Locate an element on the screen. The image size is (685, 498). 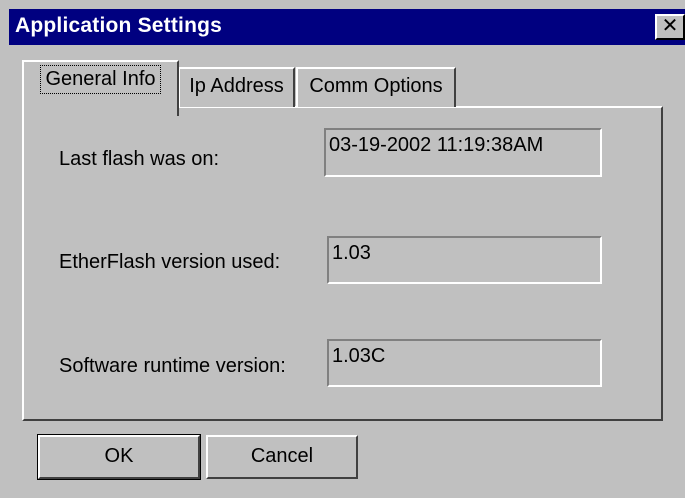
close-button: ✕ is located at coordinates (670, 27).